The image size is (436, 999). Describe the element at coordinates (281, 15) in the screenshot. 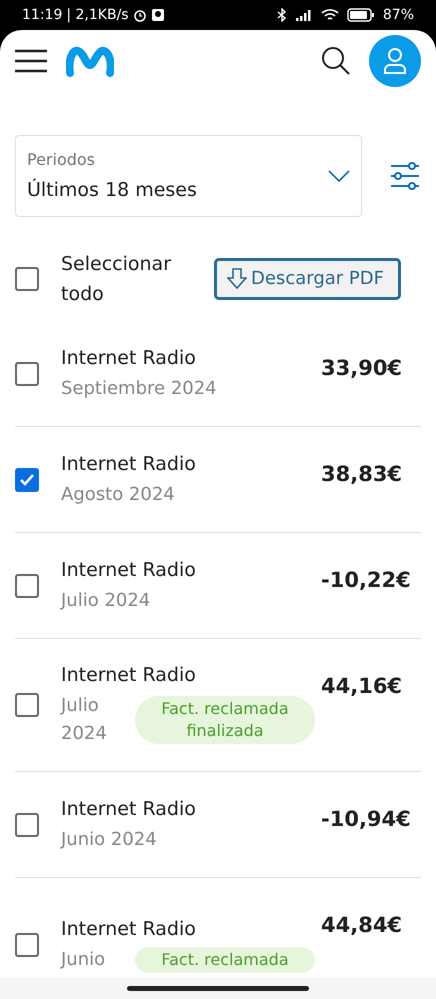

I see `bluetooth-icon` at that location.